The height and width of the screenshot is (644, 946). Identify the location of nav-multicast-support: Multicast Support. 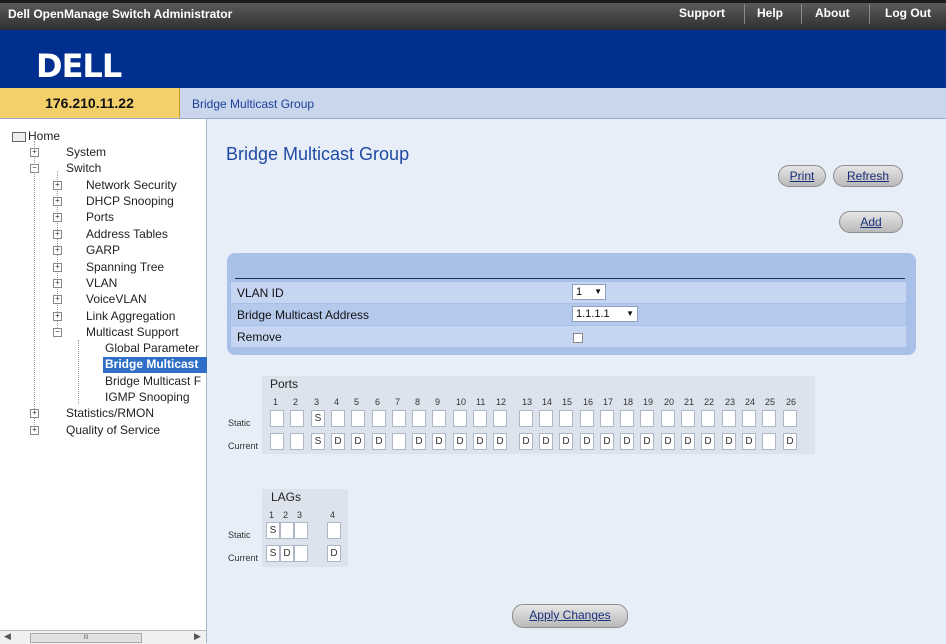
(132, 332).